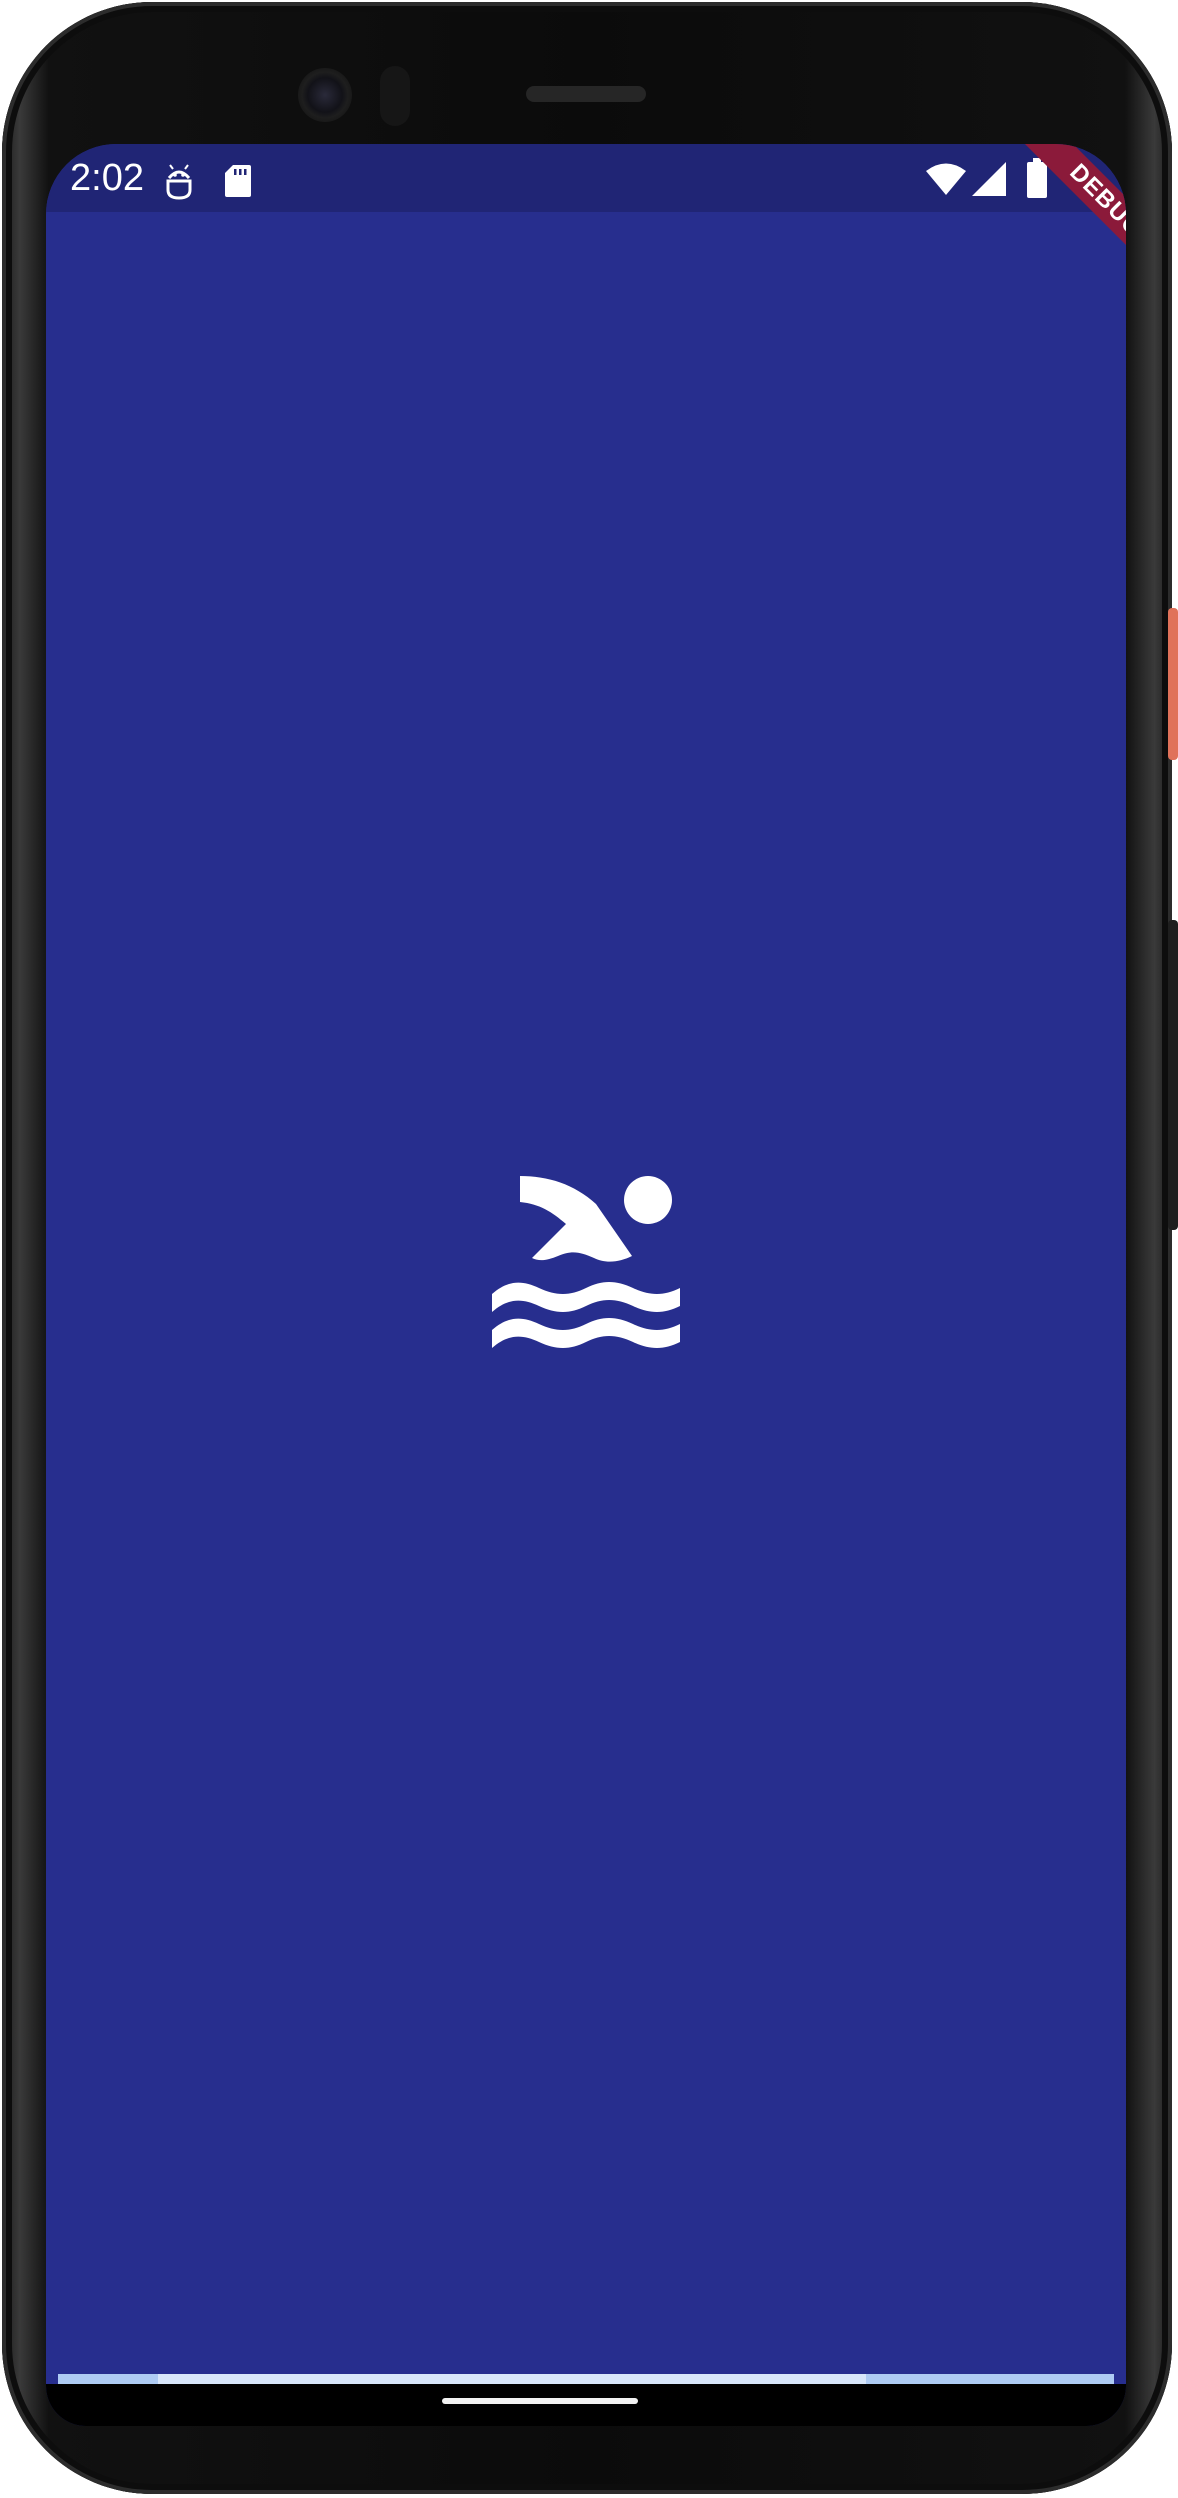  Describe the element at coordinates (1173, 1075) in the screenshot. I see `volume-button` at that location.